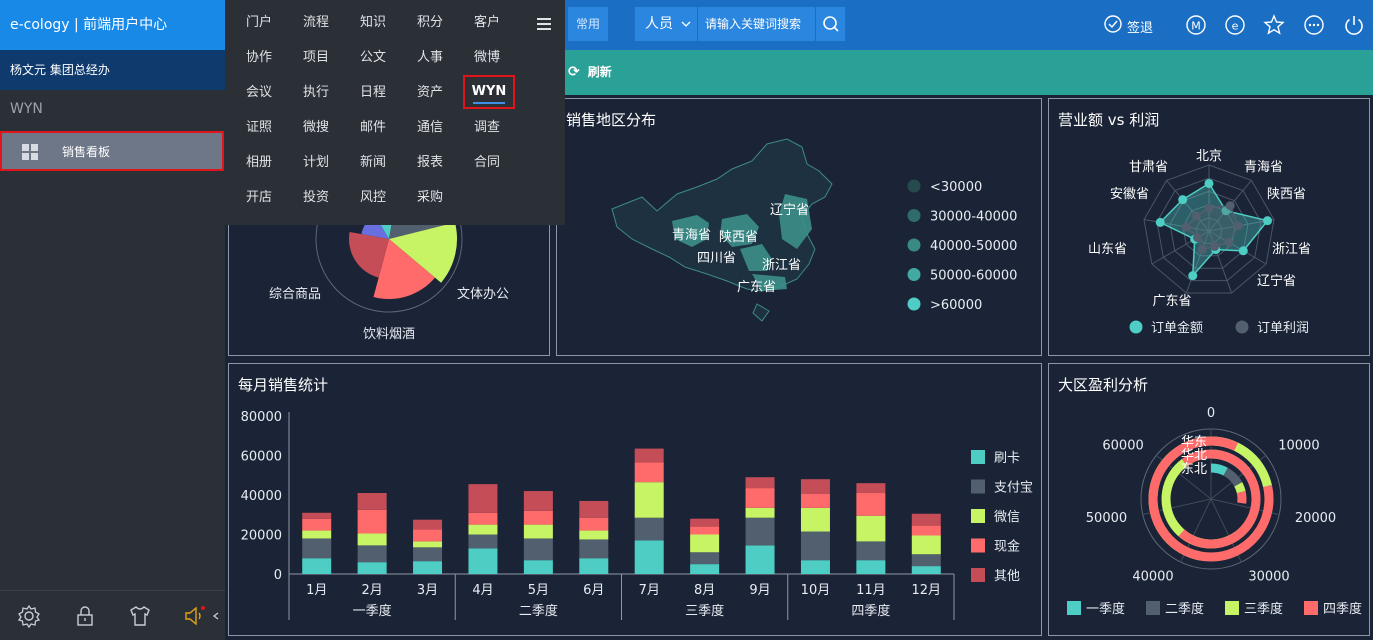 The width and height of the screenshot is (1373, 640). What do you see at coordinates (373, 93) in the screenshot?
I see `menu-item-12: 日程` at bounding box center [373, 93].